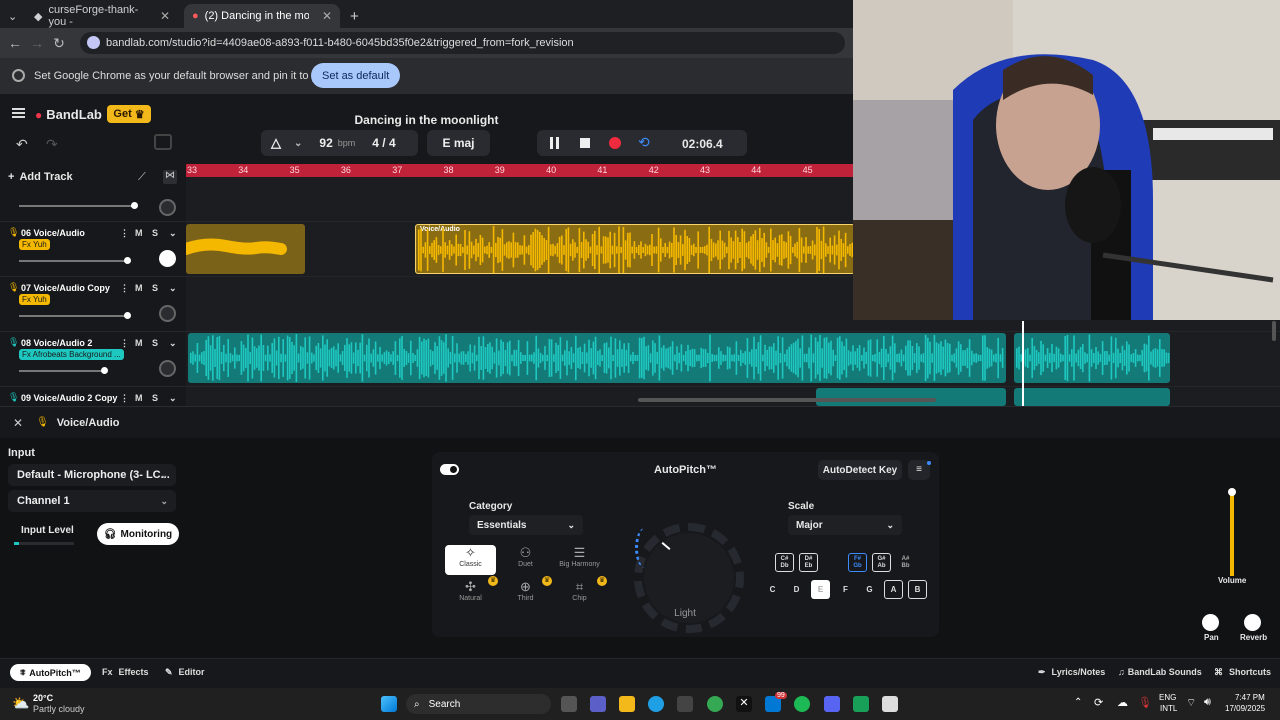  I want to click on discord-icon, so click(832, 704).